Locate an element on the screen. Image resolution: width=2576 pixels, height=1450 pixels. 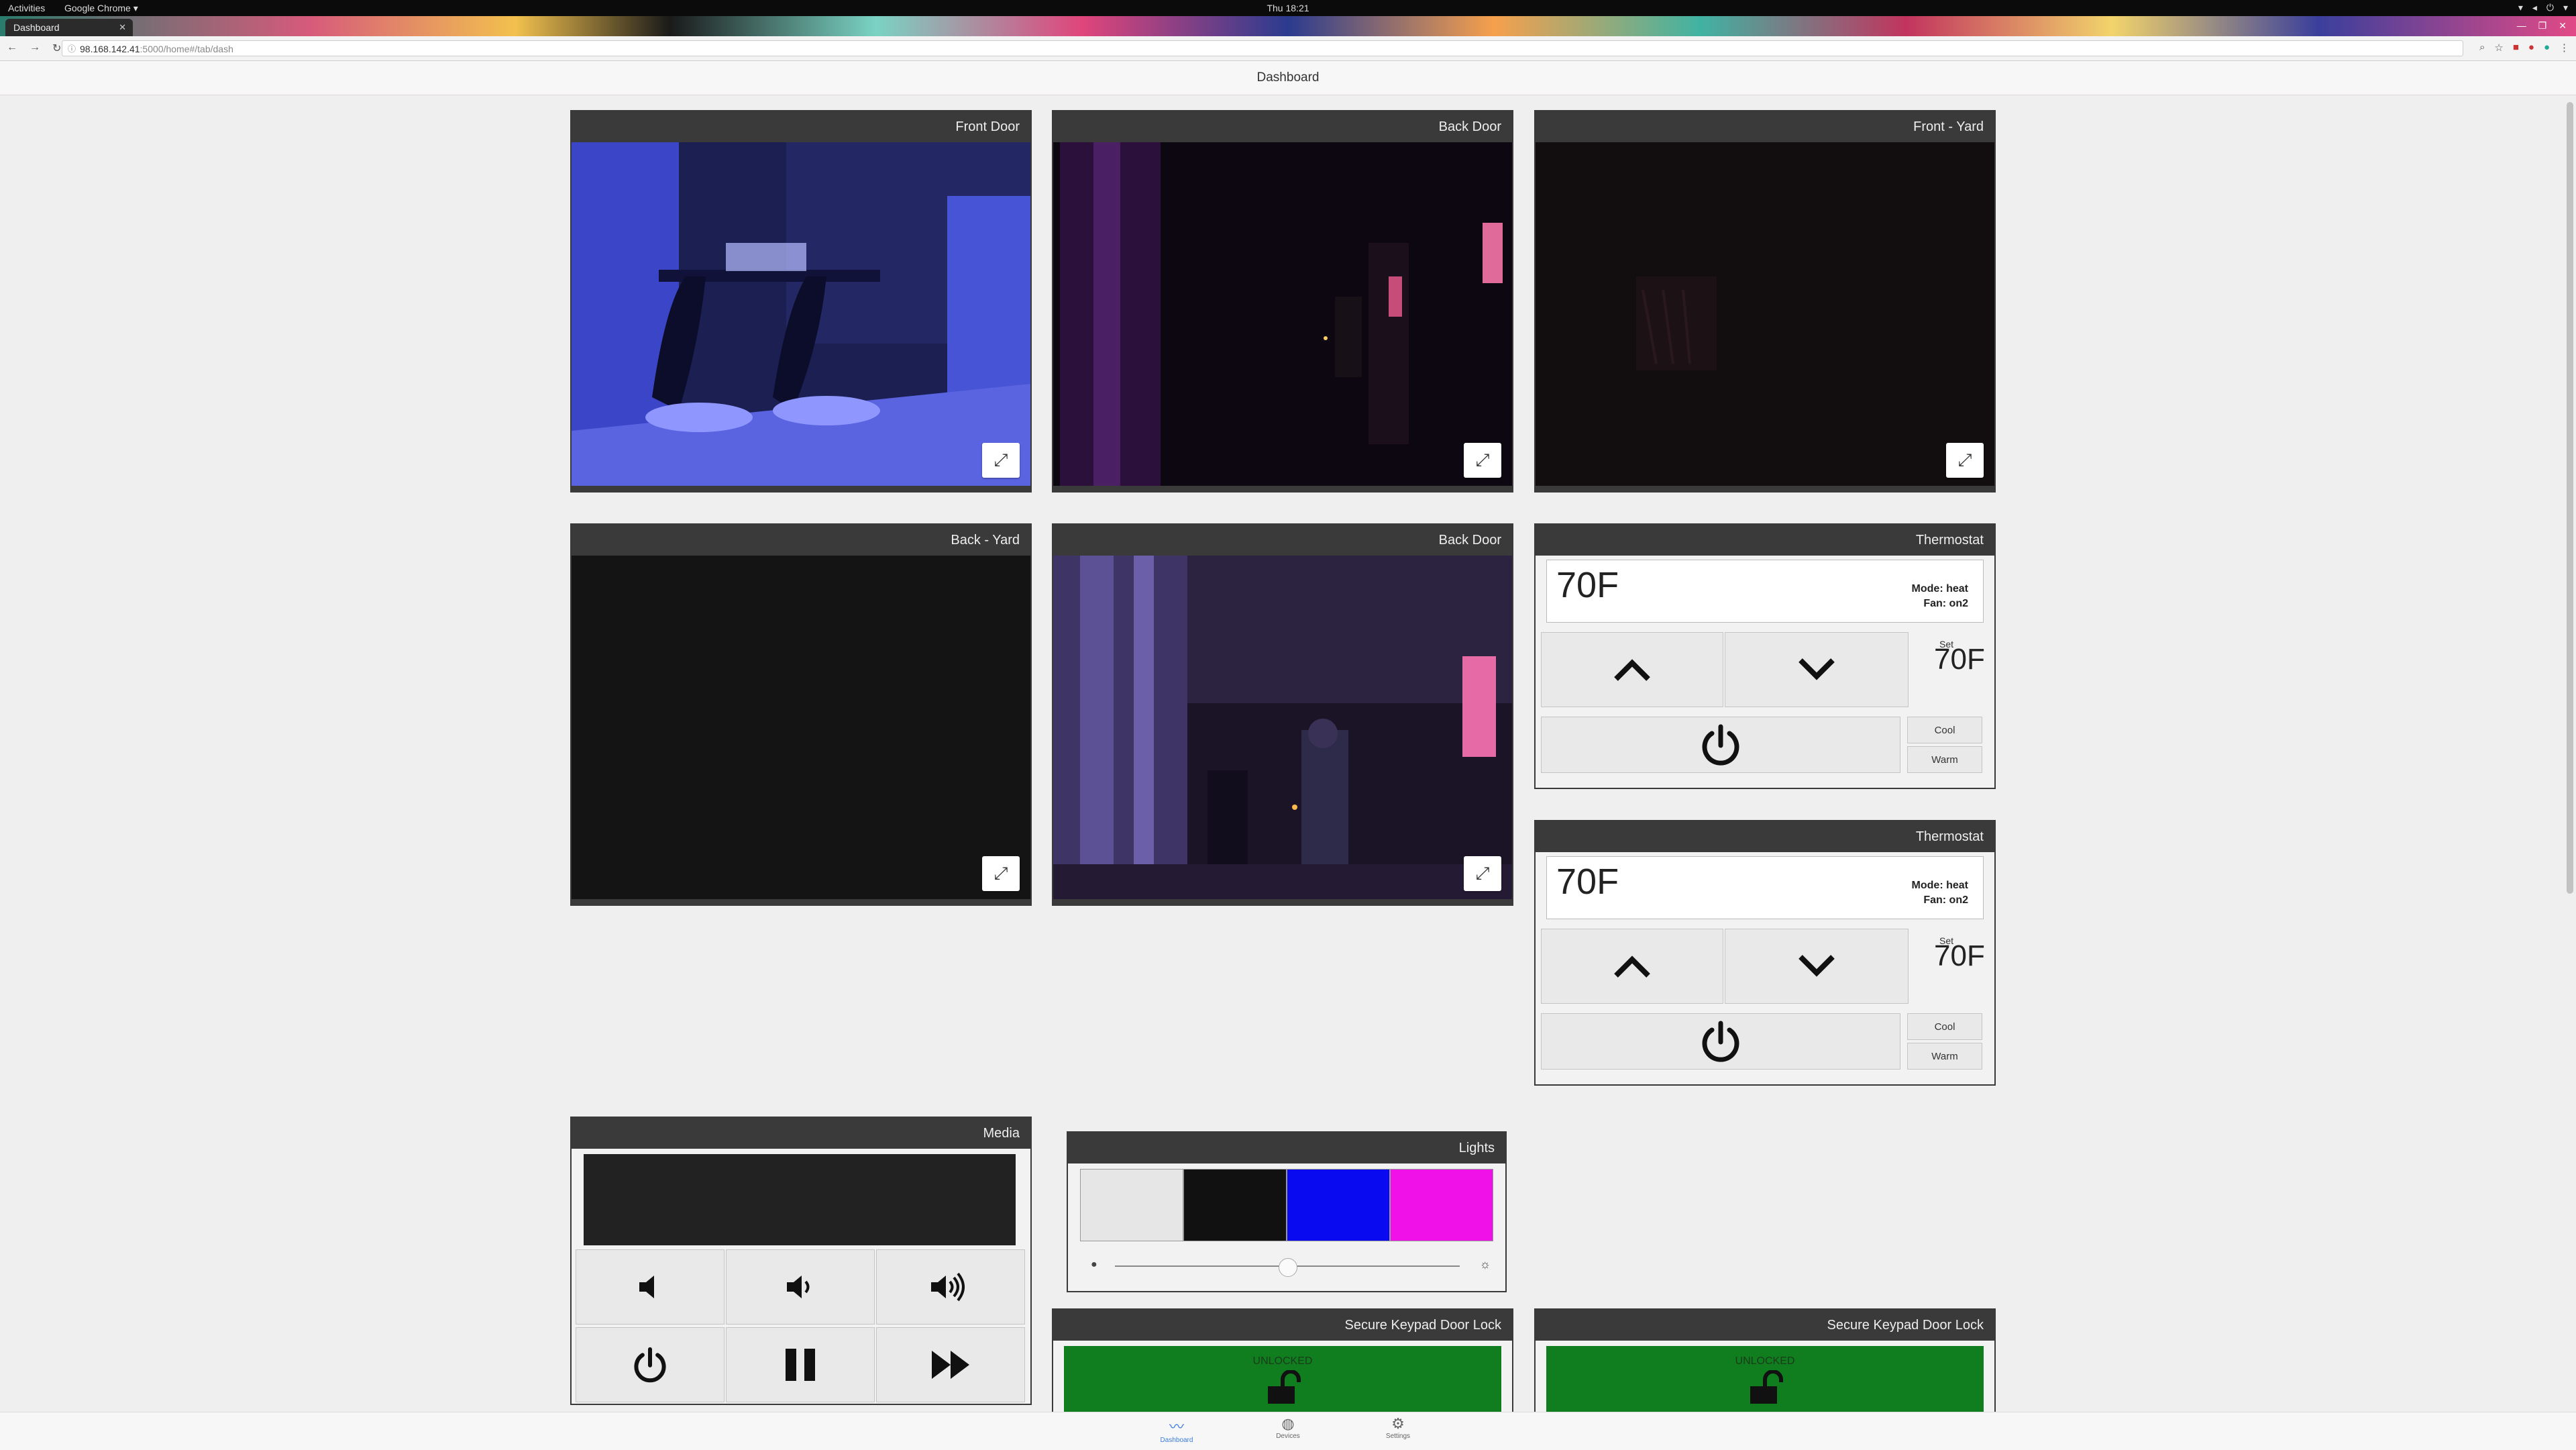
brightness-slider-handle is located at coordinates (1288, 1267).